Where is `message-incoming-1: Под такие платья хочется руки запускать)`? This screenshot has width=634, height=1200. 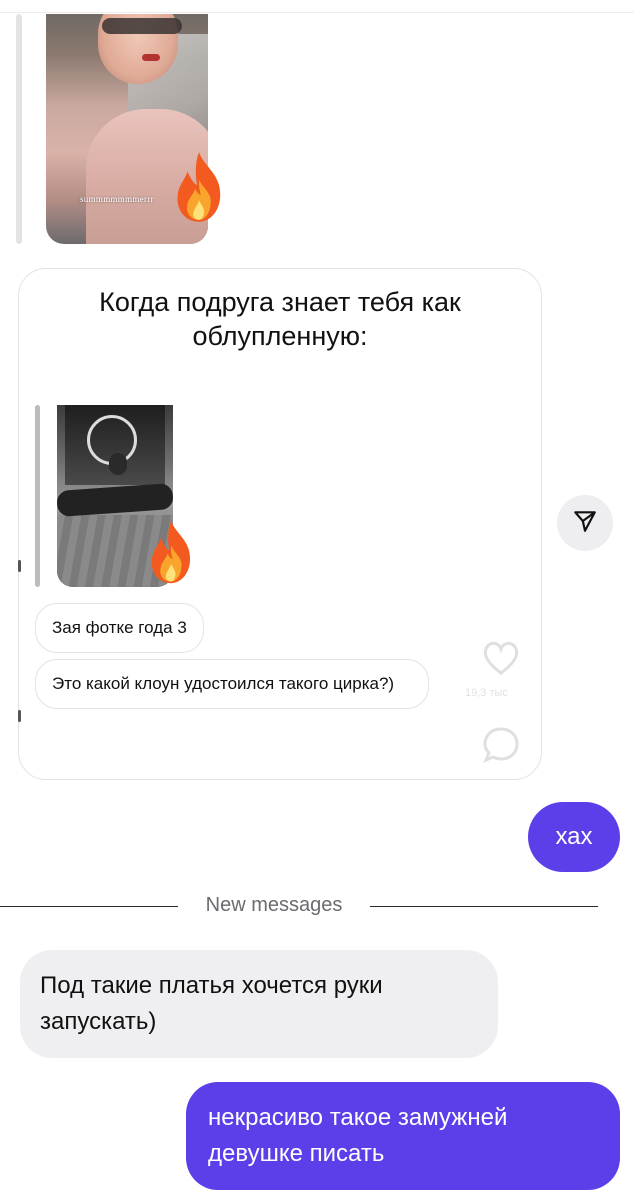 message-incoming-1: Под такие платья хочется руки запускать) is located at coordinates (259, 1004).